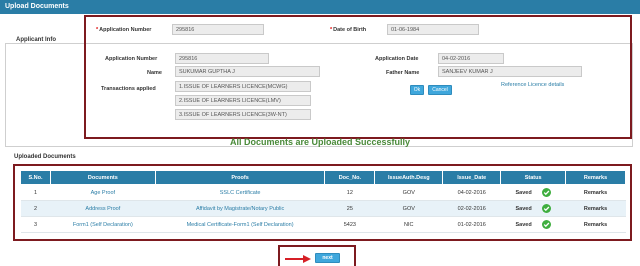 The image size is (640, 266). What do you see at coordinates (45, 157) in the screenshot?
I see `uploaded-documents-label: Uploaded Documents` at bounding box center [45, 157].